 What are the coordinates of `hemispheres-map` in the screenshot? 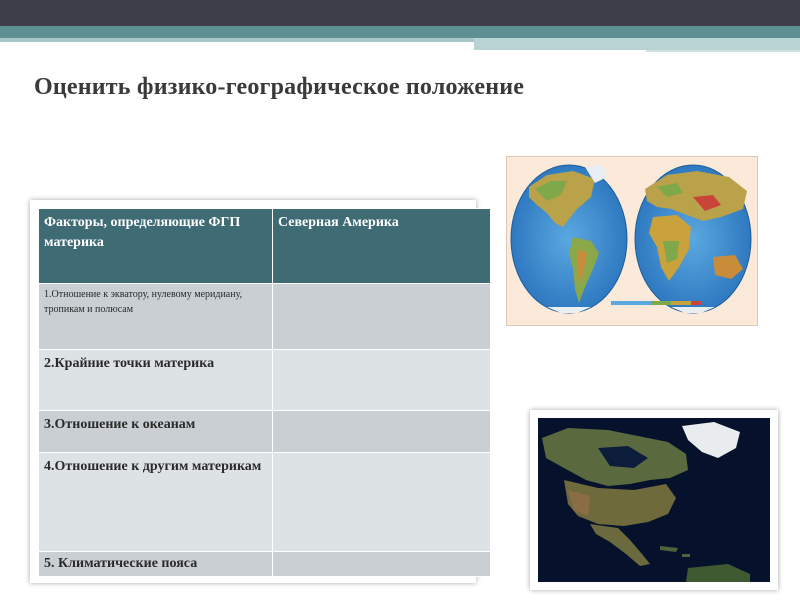 It's located at (632, 241).